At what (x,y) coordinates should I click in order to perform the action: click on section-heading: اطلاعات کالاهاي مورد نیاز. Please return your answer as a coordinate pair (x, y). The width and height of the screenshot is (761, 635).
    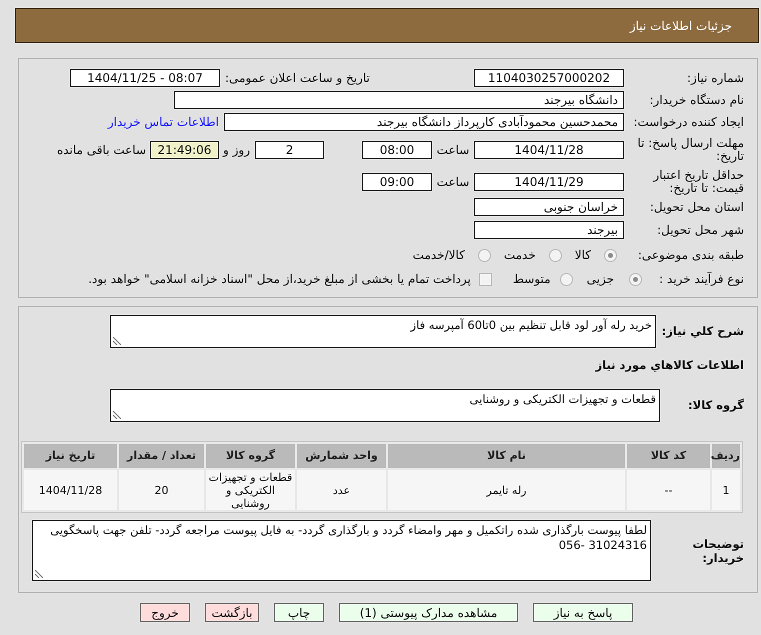
    Looking at the image, I should click on (670, 365).